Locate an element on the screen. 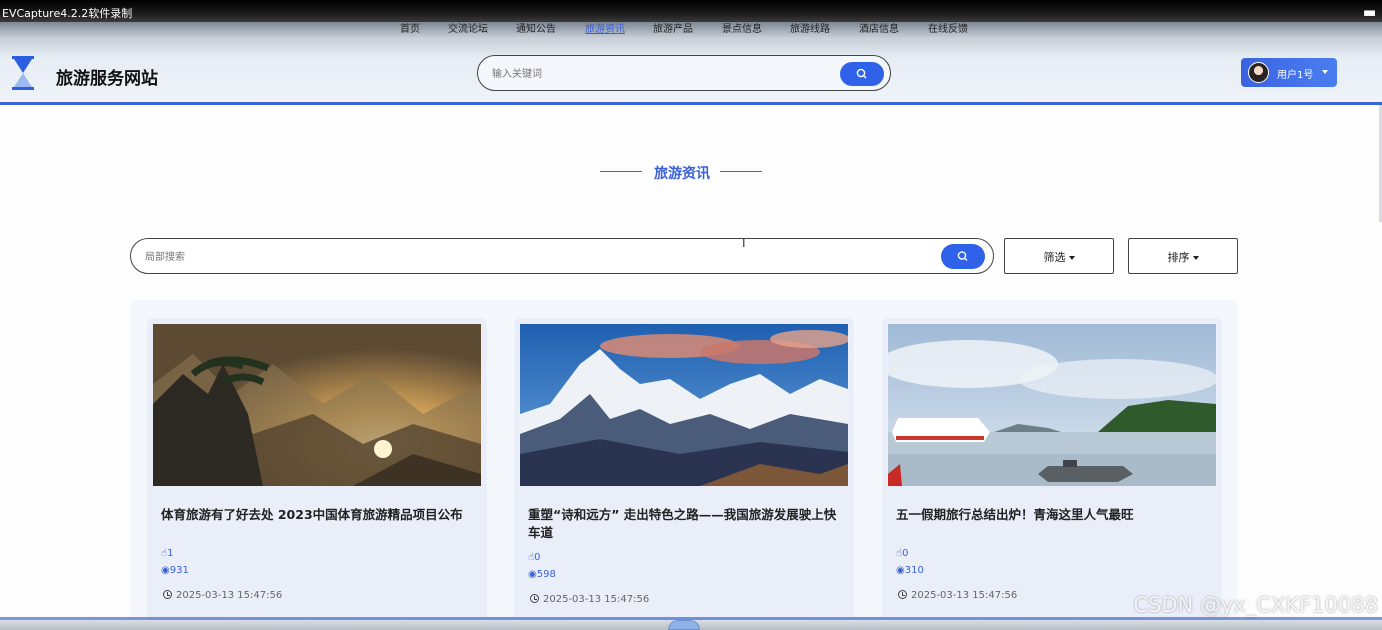 The image size is (1382, 630). nav-item-home: 首页 is located at coordinates (410, 27).